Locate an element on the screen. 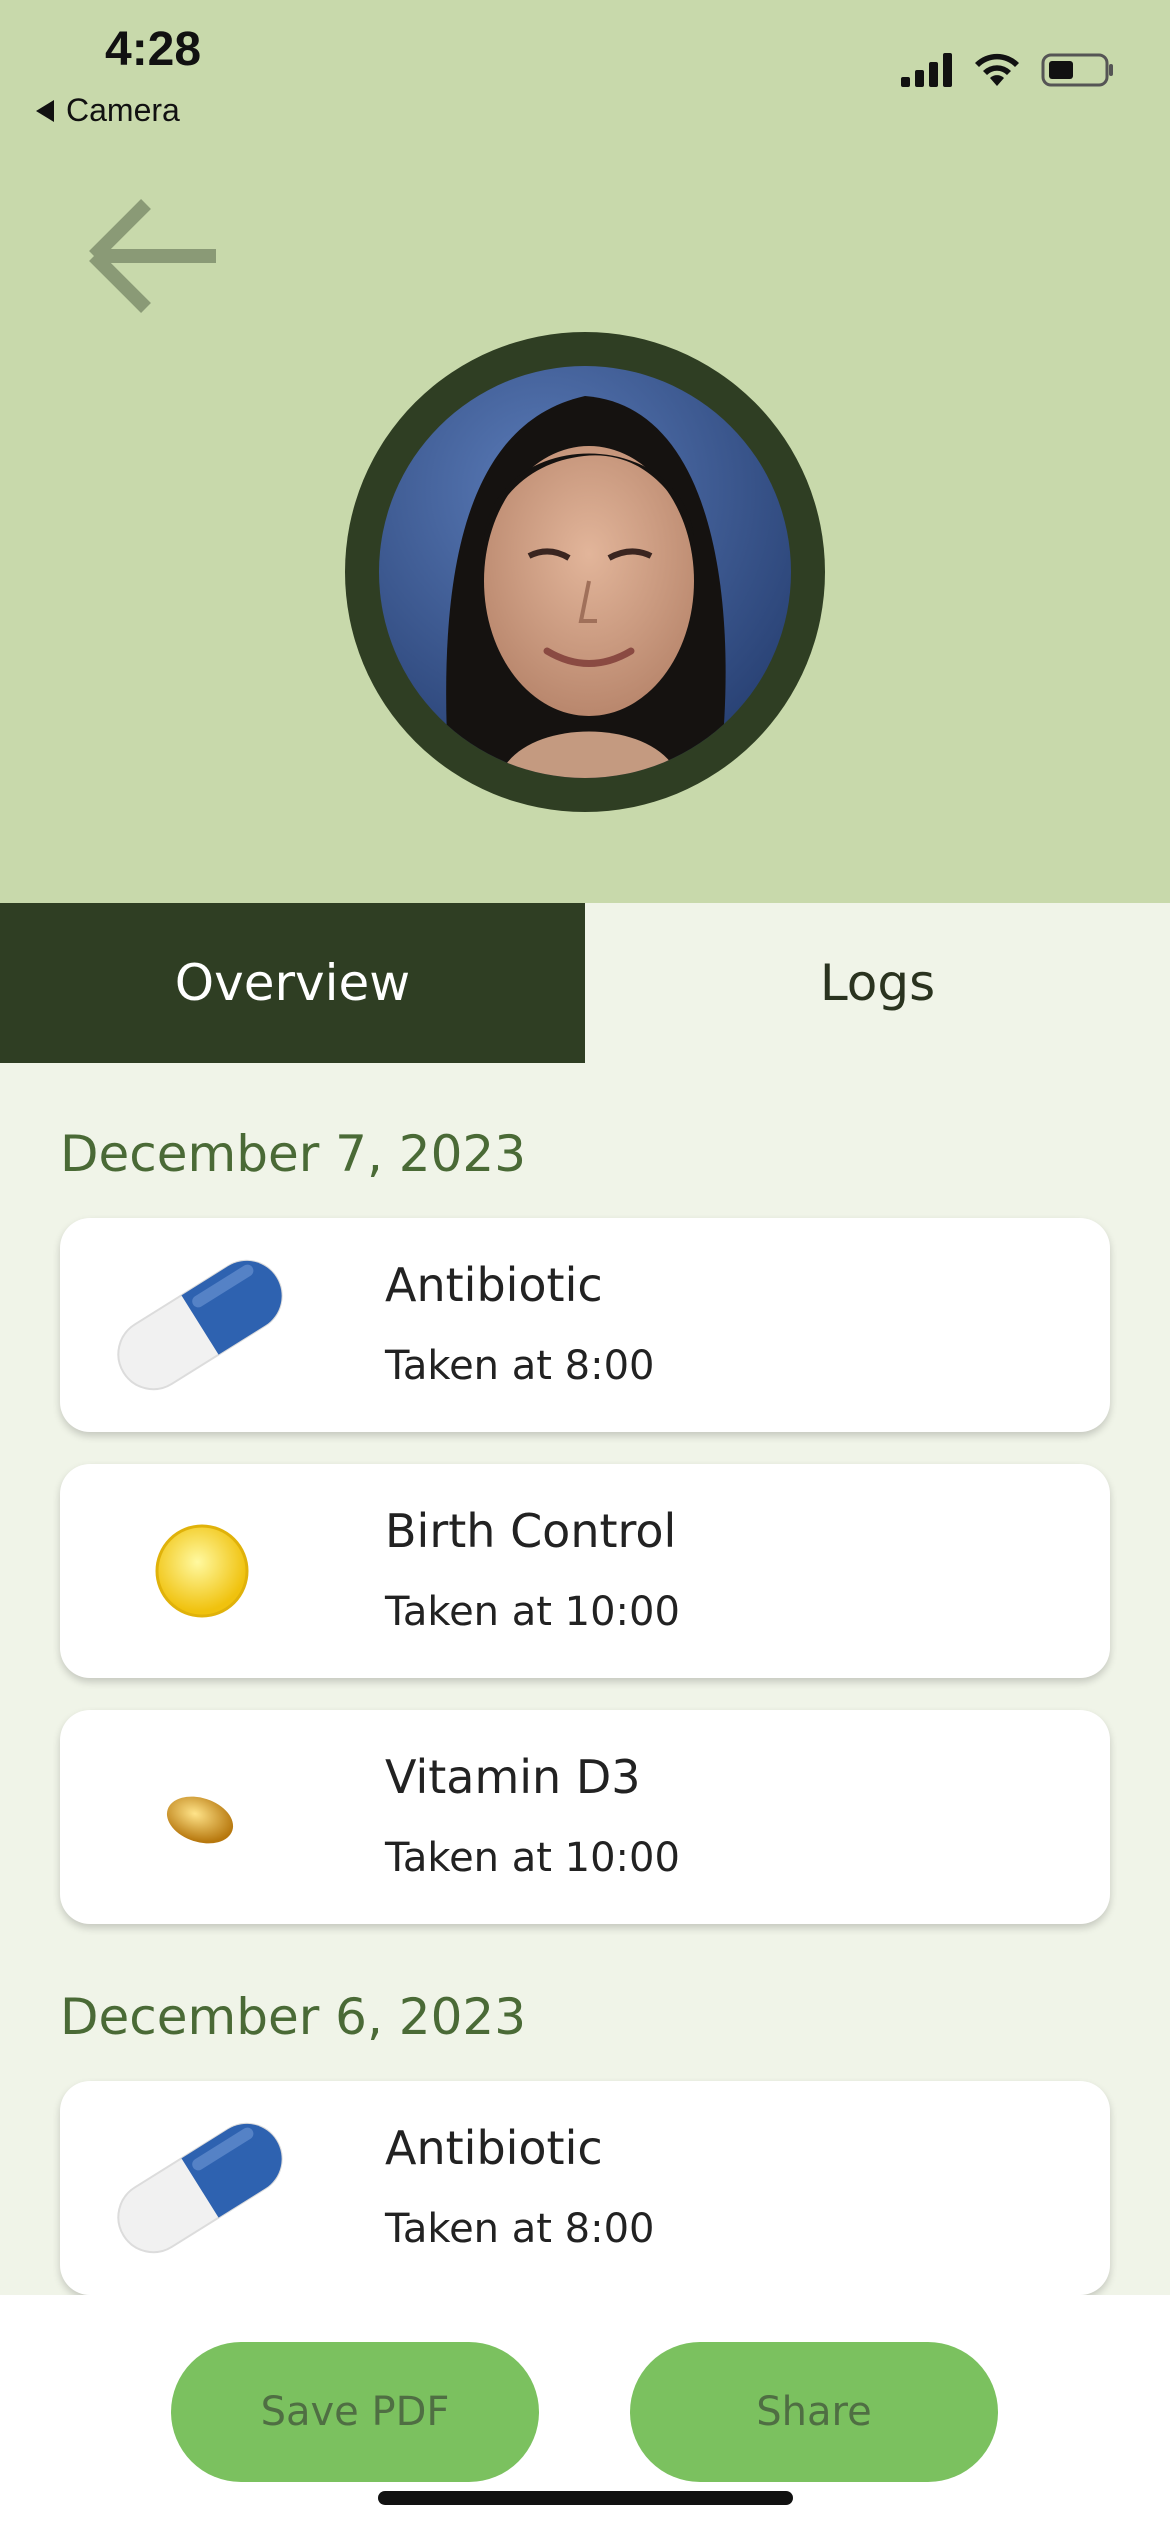 This screenshot has width=1170, height=2532. tab-logs: Logs is located at coordinates (877, 983).